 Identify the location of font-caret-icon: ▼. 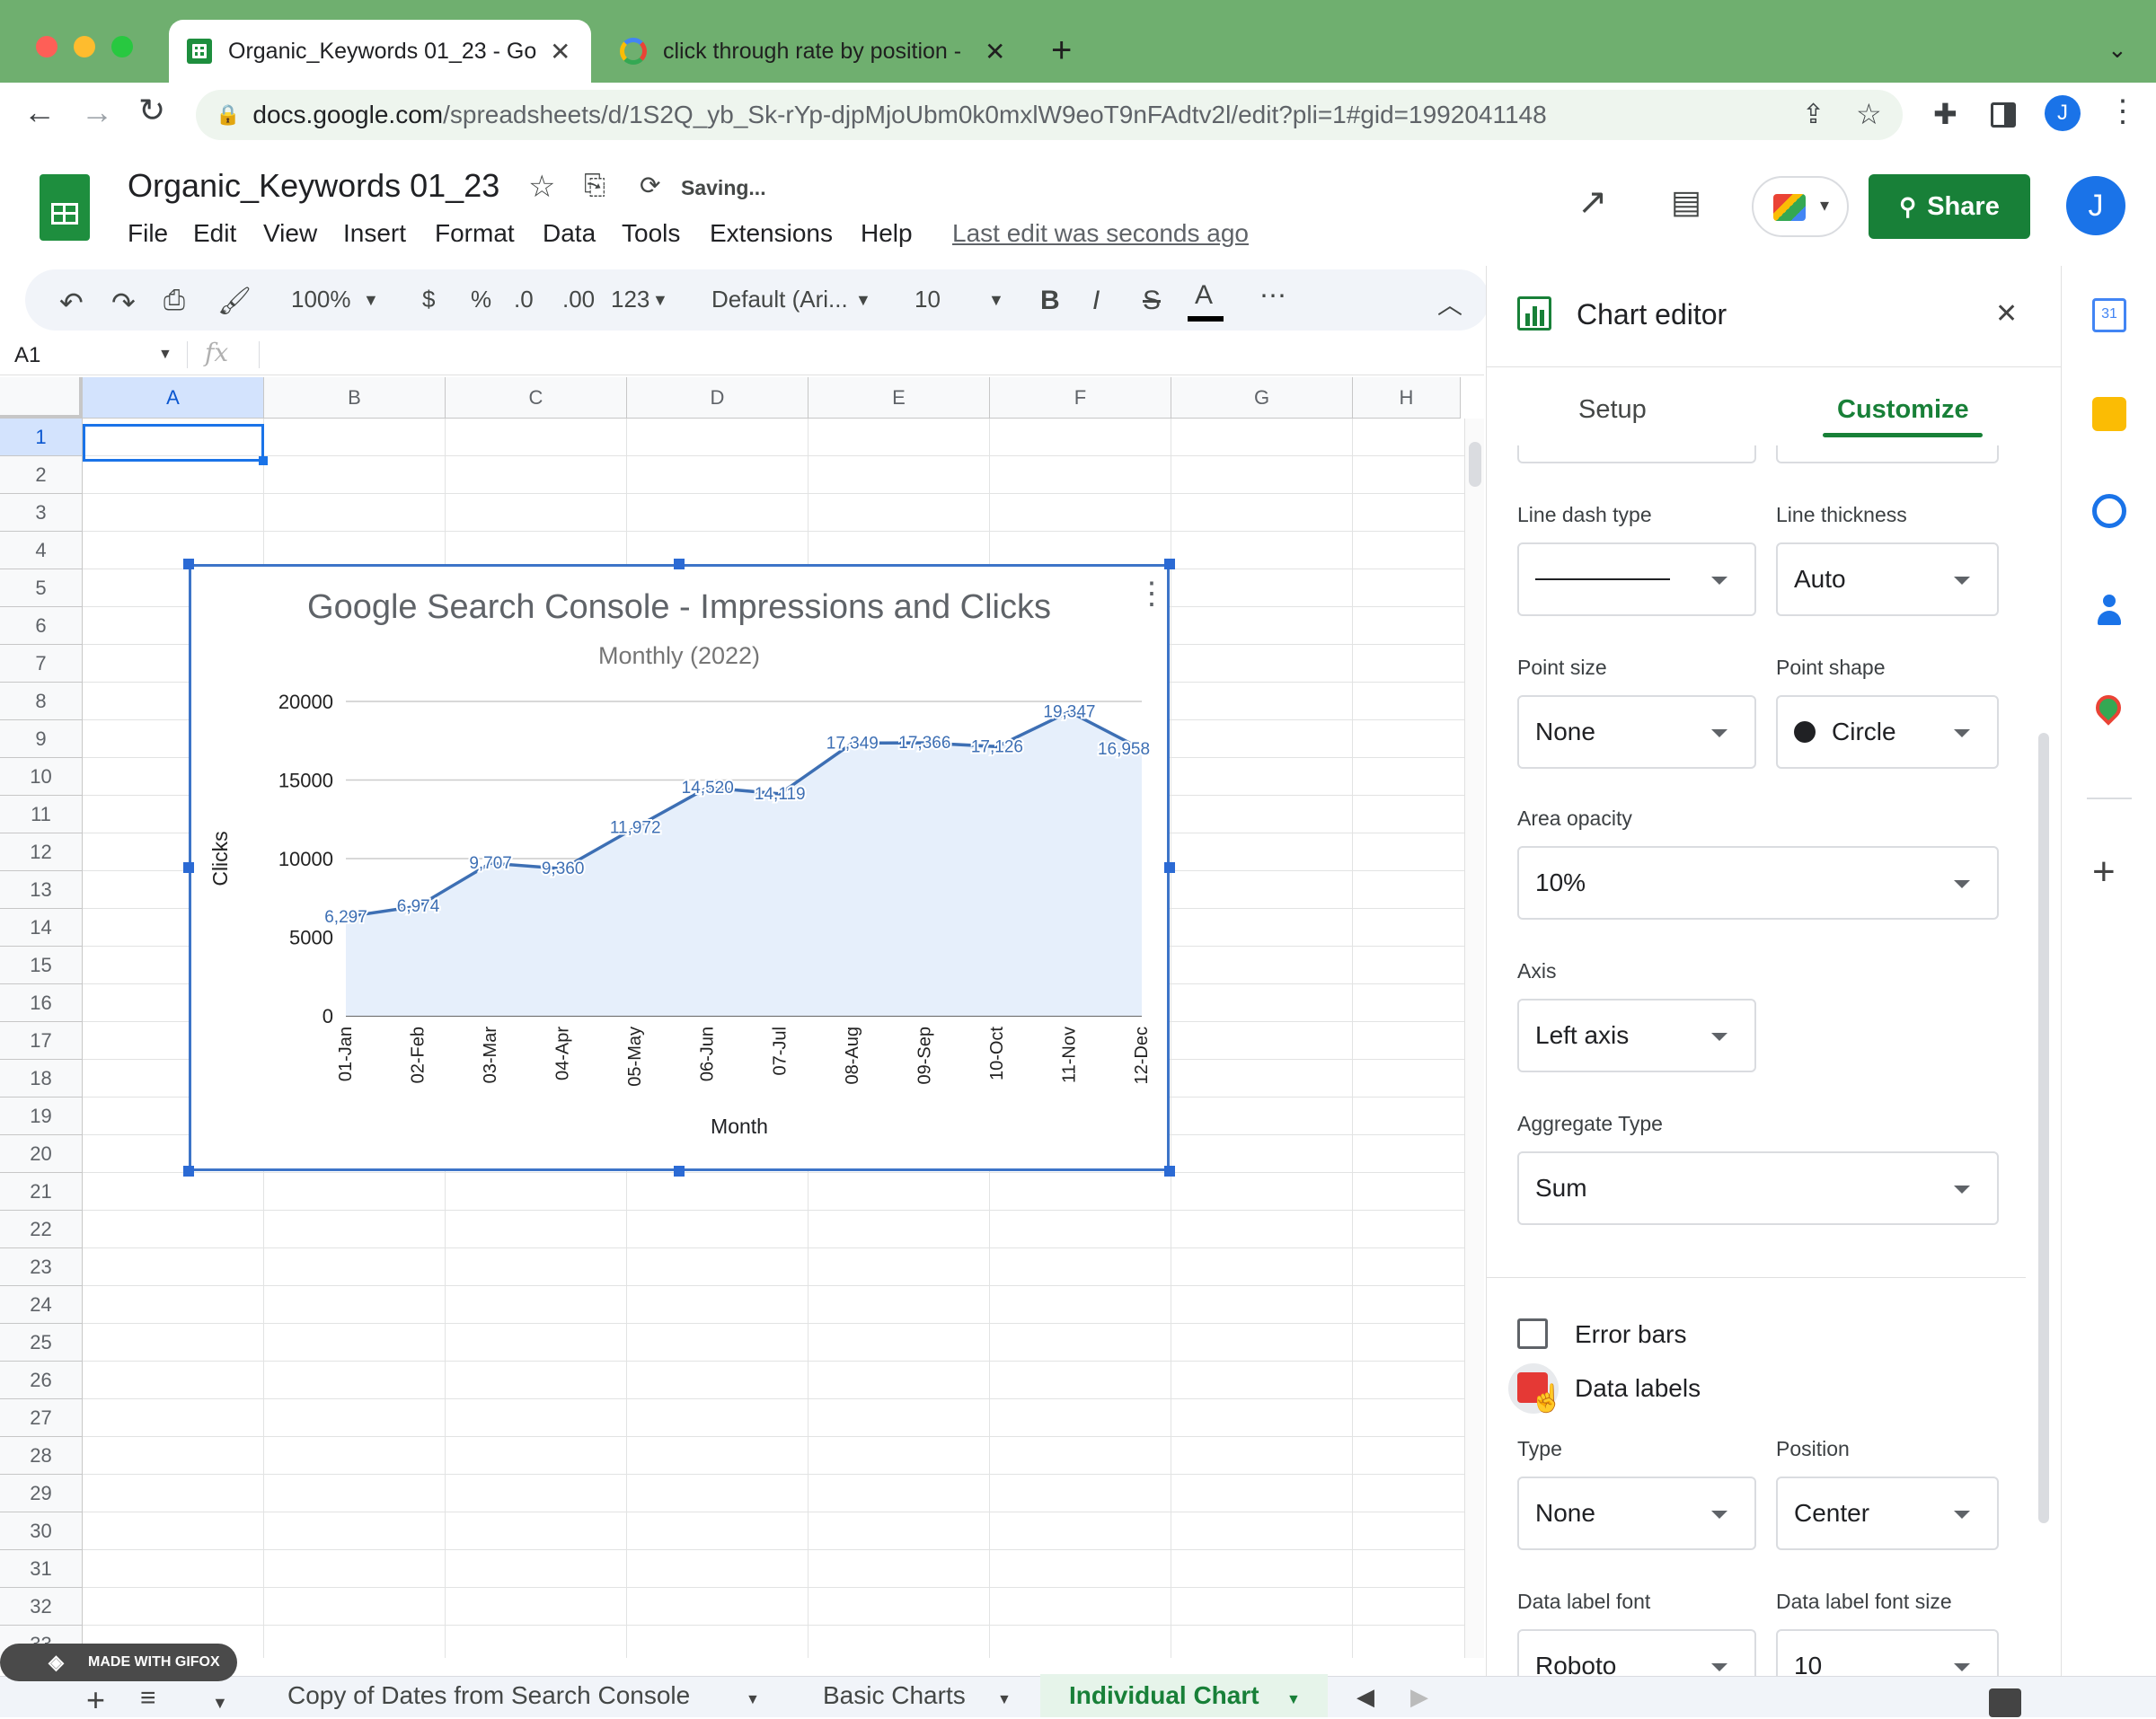
(863, 300).